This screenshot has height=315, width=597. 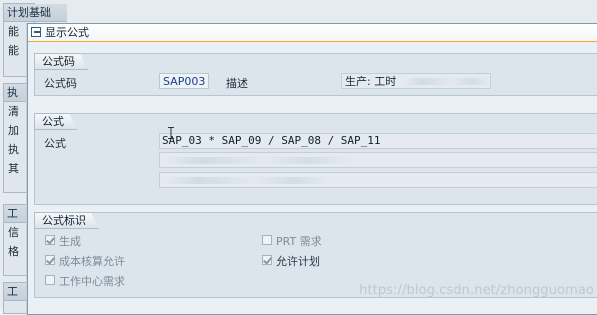 I want to click on watermark-url: https://blog.csdn.net/zhongguomao, so click(x=476, y=290).